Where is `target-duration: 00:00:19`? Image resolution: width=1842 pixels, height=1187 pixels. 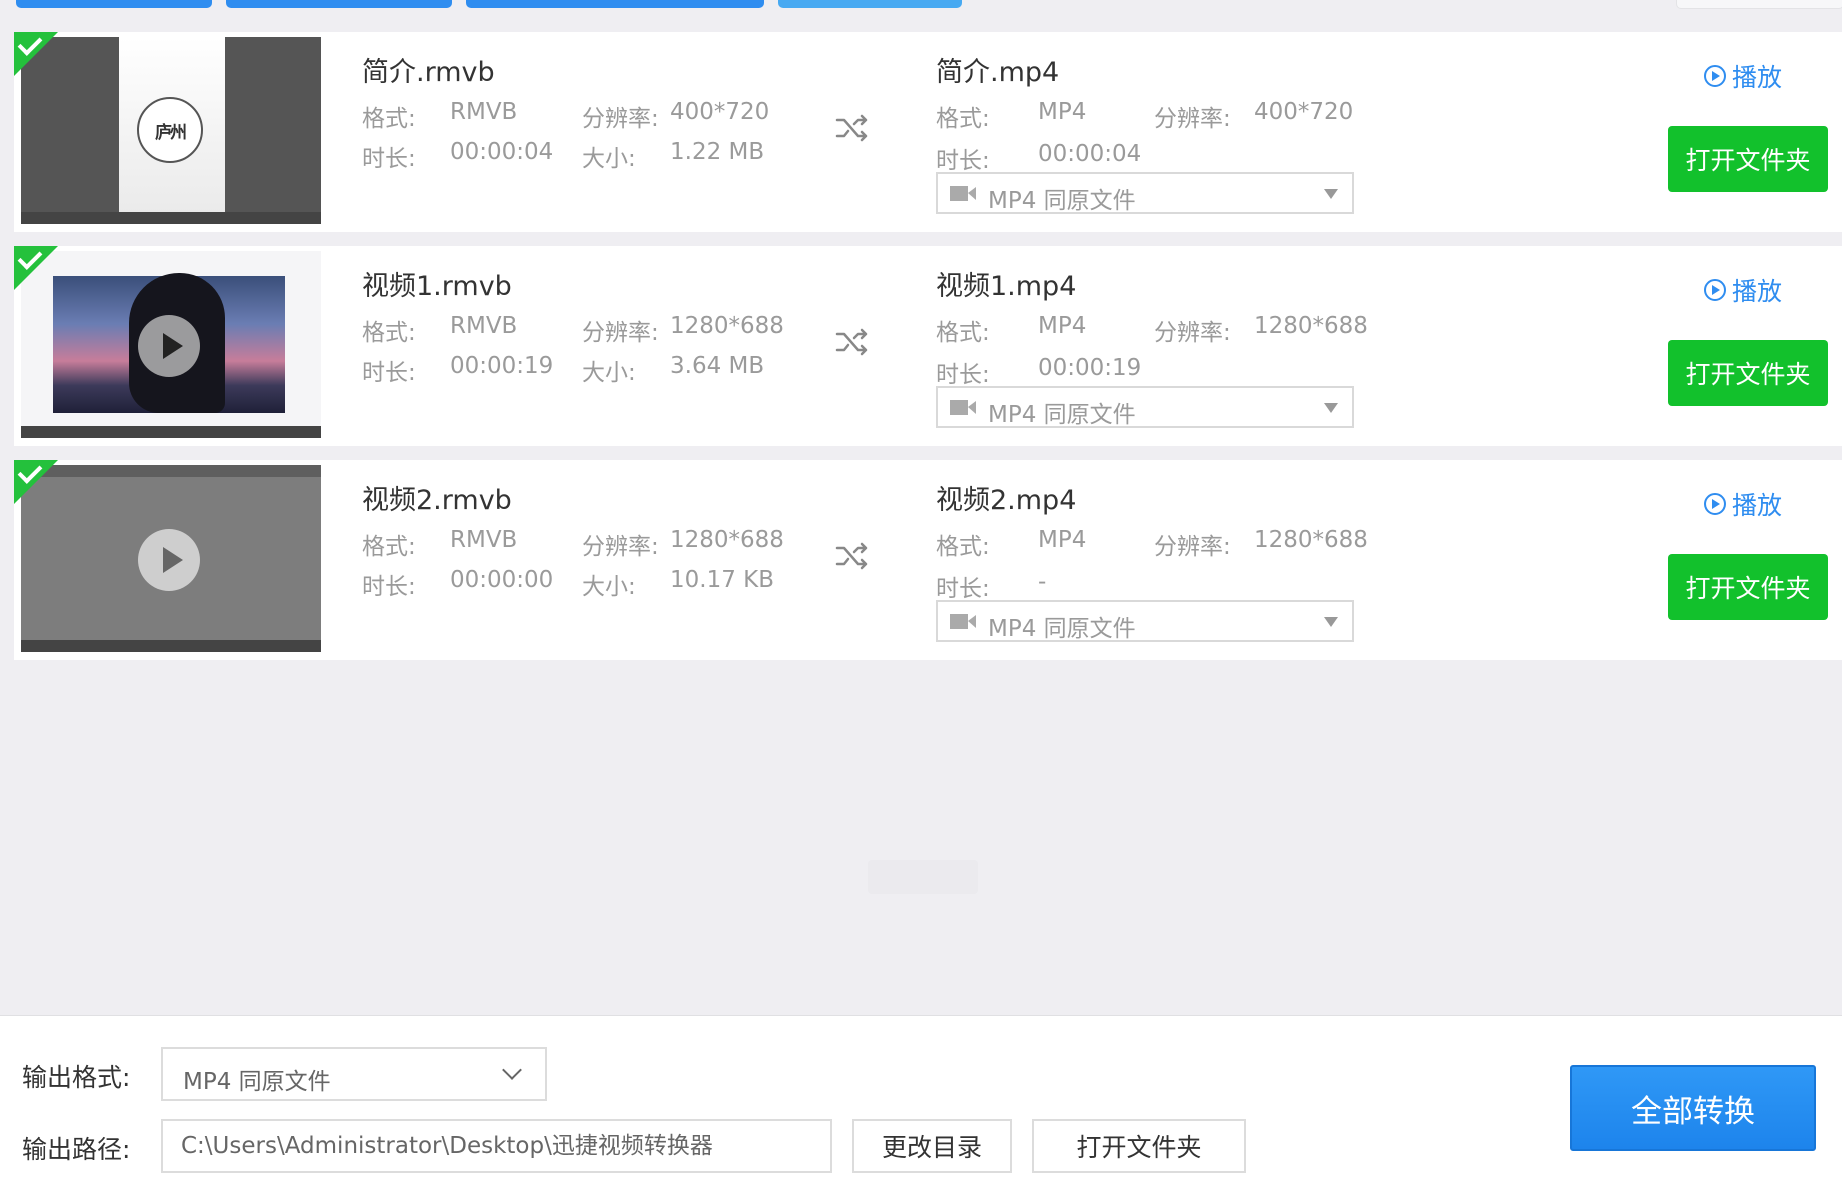 target-duration: 00:00:19 is located at coordinates (1090, 368).